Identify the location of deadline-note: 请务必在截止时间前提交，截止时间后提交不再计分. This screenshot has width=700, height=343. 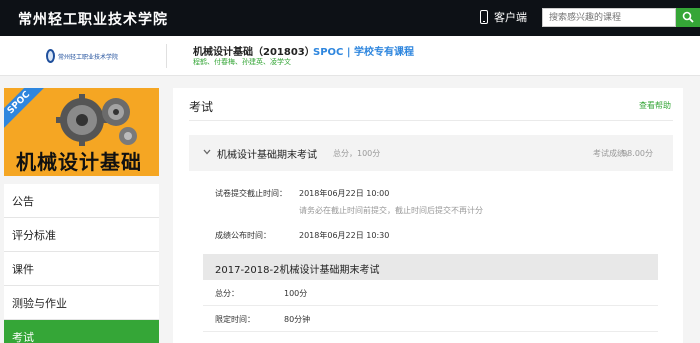
(391, 210).